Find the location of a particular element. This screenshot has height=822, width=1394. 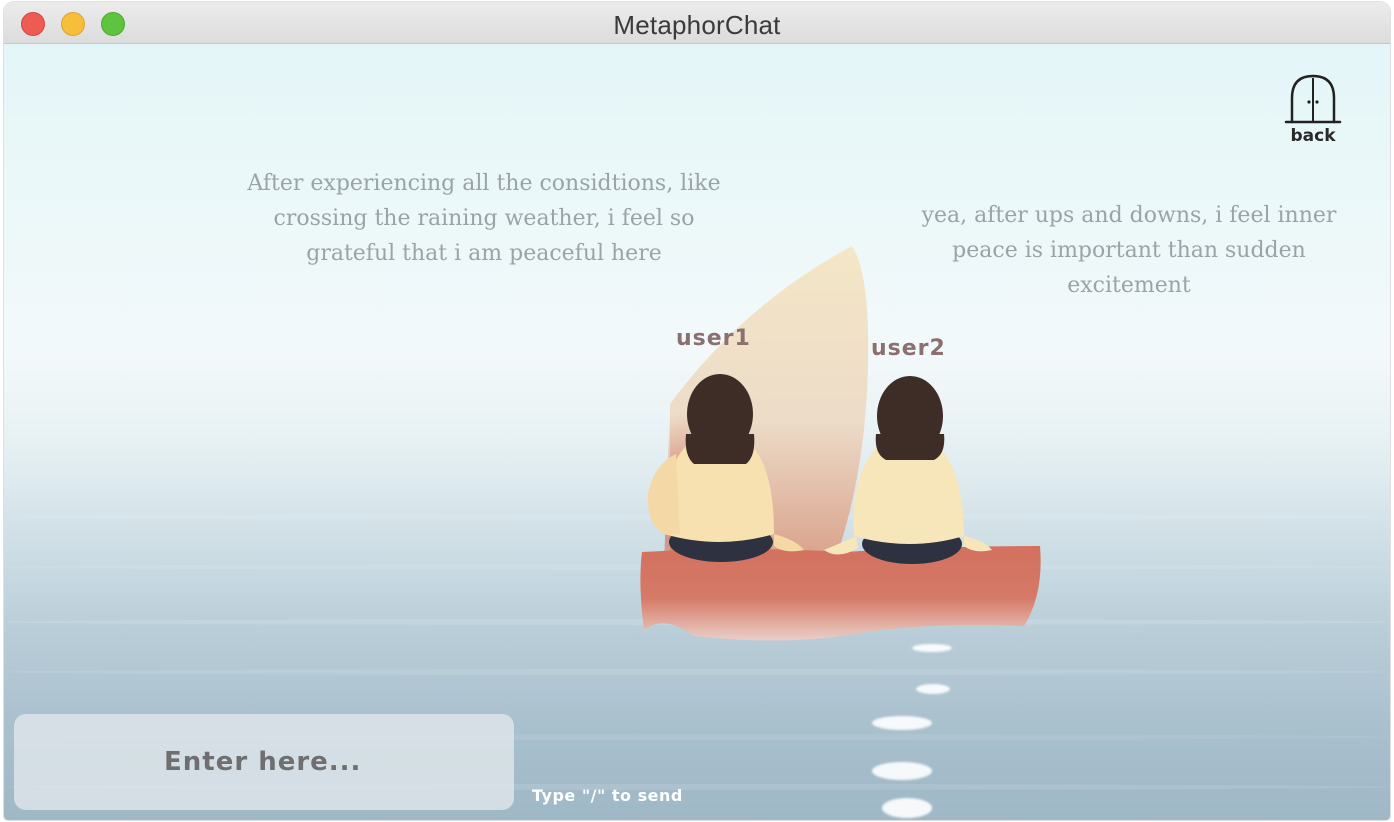

window-title: MetaphorChat is located at coordinates (697, 25).